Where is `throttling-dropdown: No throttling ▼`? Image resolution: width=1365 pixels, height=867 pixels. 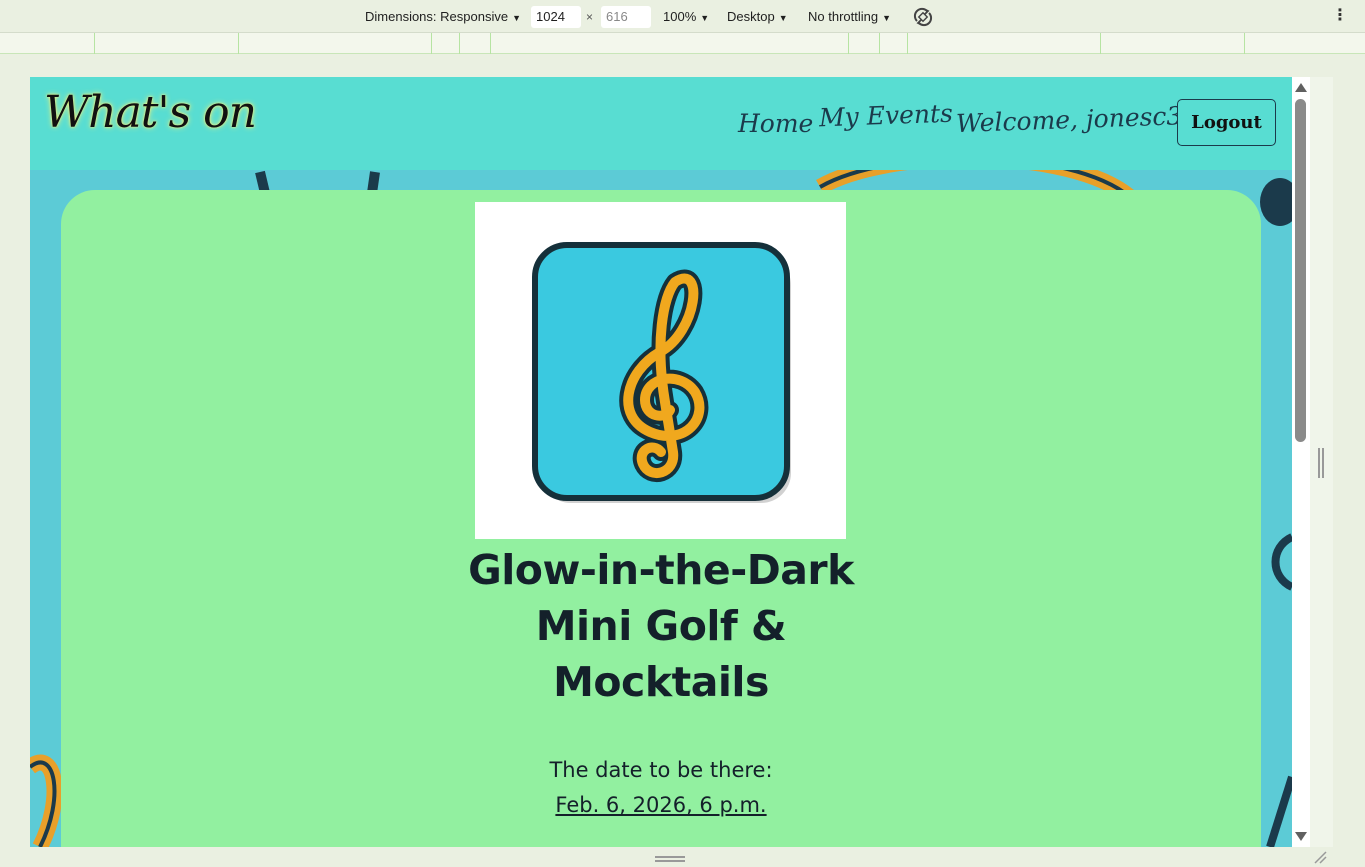 throttling-dropdown: No throttling ▼ is located at coordinates (849, 16).